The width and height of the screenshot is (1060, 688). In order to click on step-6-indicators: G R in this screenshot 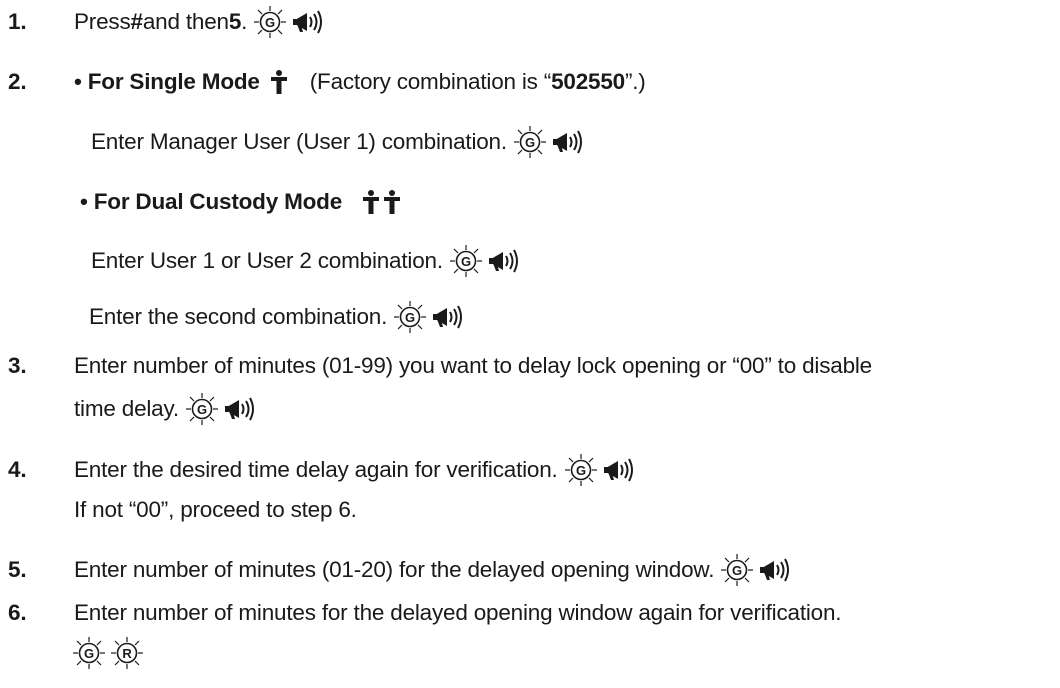, I will do `click(108, 653)`.